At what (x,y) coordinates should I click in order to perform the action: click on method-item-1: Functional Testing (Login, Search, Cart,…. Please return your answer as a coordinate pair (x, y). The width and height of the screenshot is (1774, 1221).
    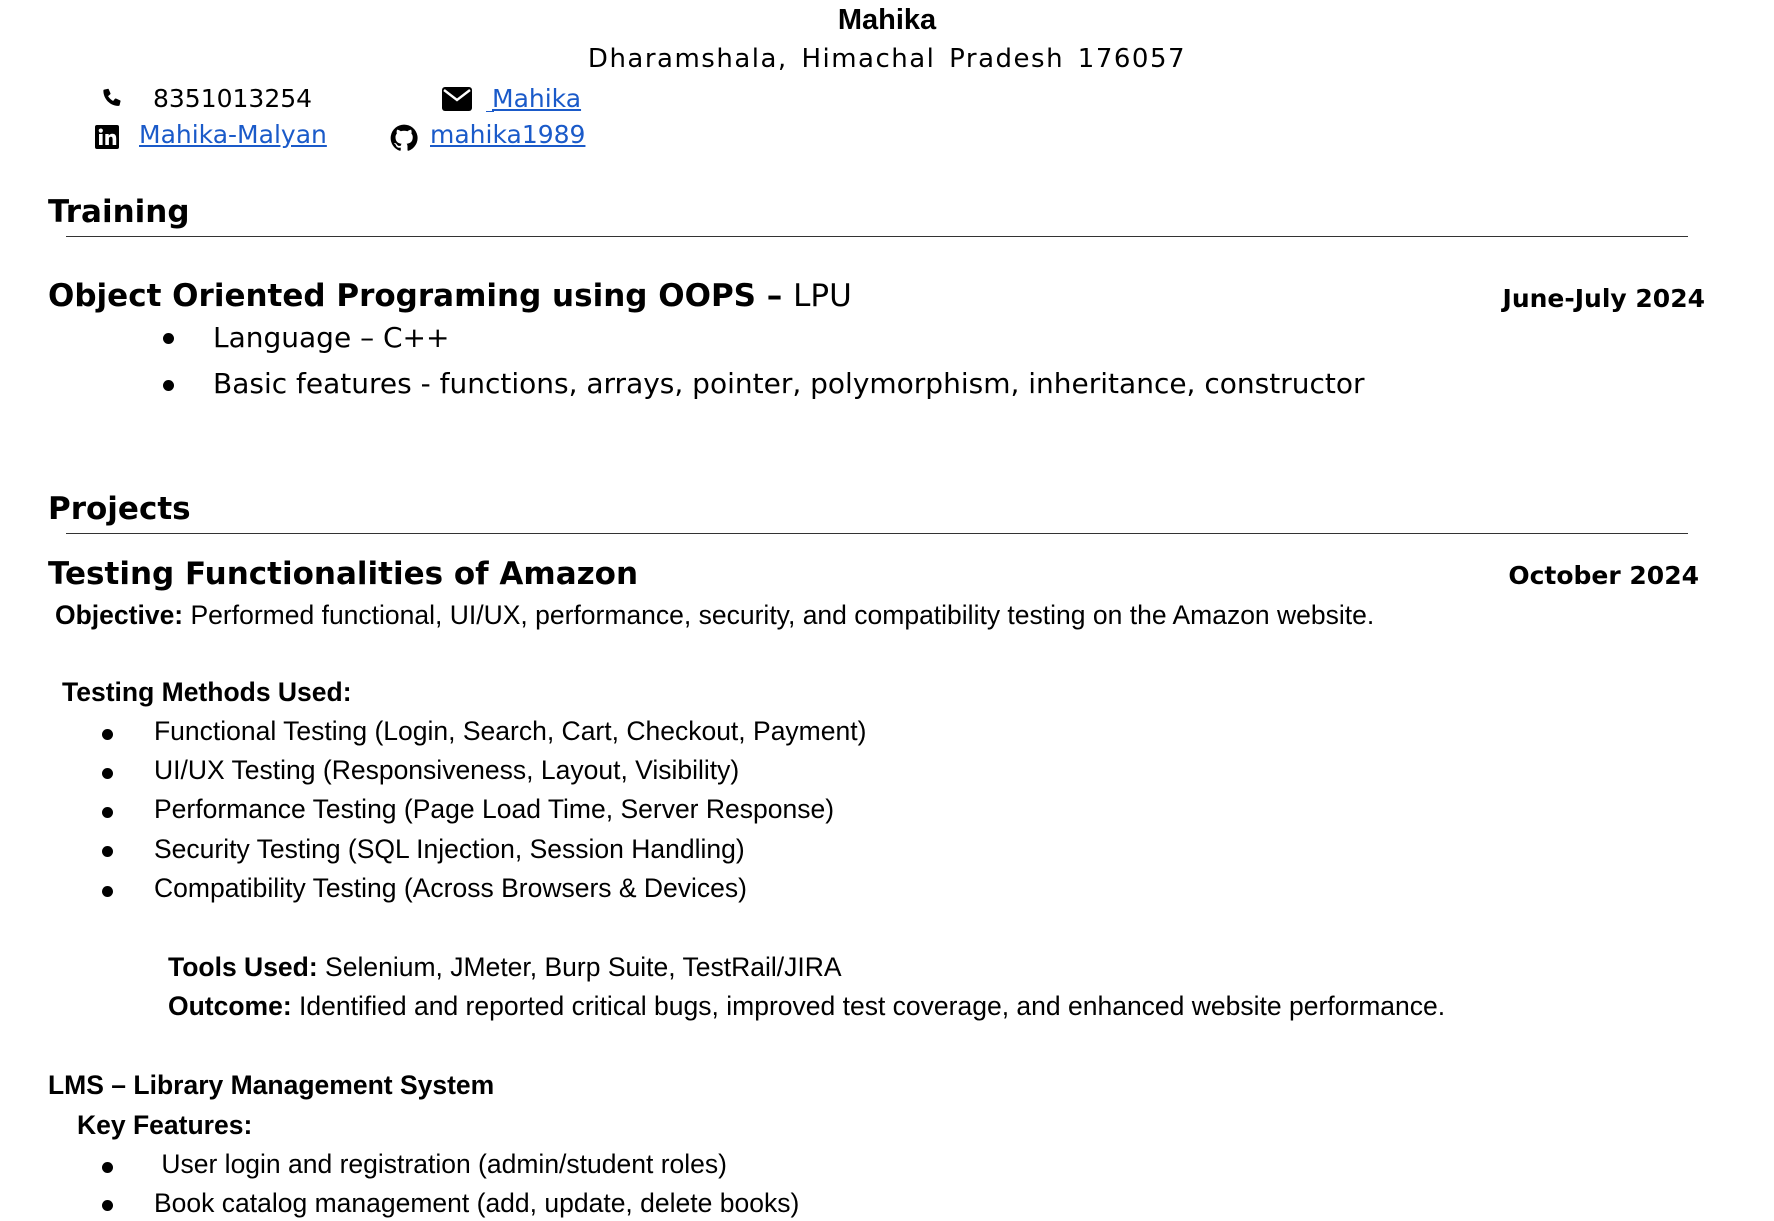
    Looking at the image, I should click on (510, 731).